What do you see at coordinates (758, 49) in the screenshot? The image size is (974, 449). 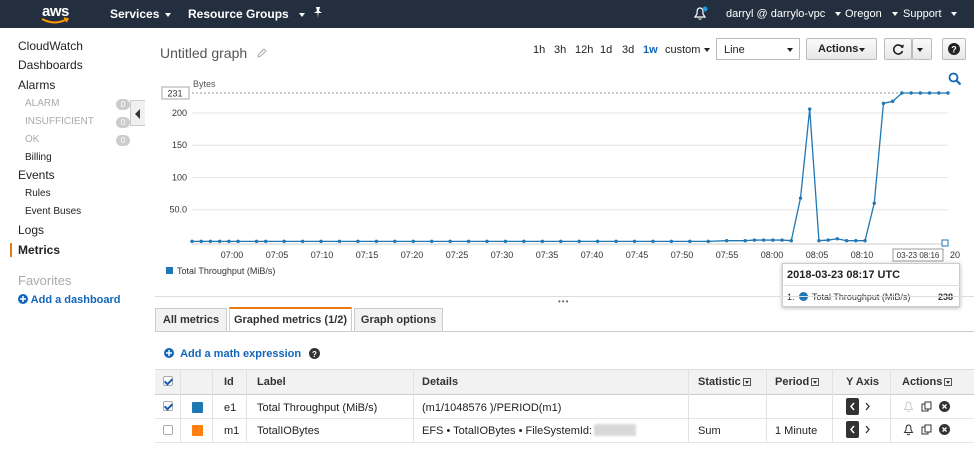 I see `chart-type-select: Line` at bounding box center [758, 49].